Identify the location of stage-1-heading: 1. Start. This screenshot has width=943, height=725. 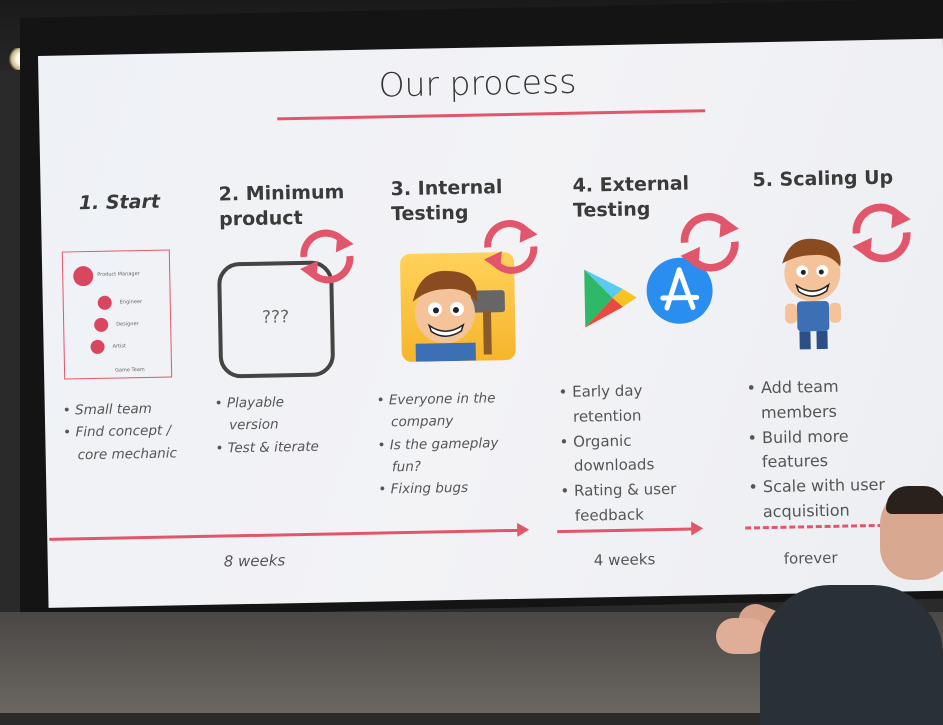
(119, 202).